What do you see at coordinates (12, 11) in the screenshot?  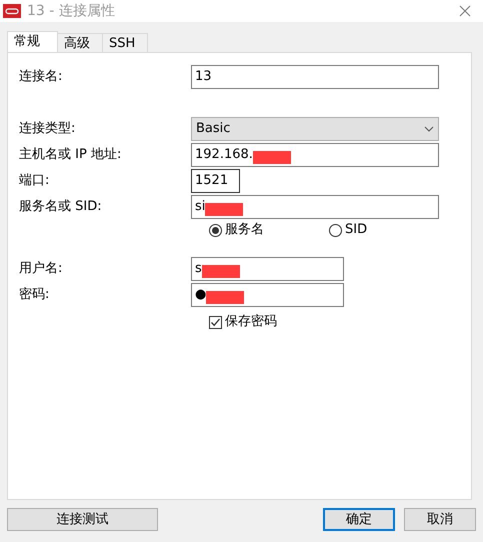 I see `app-icon` at bounding box center [12, 11].